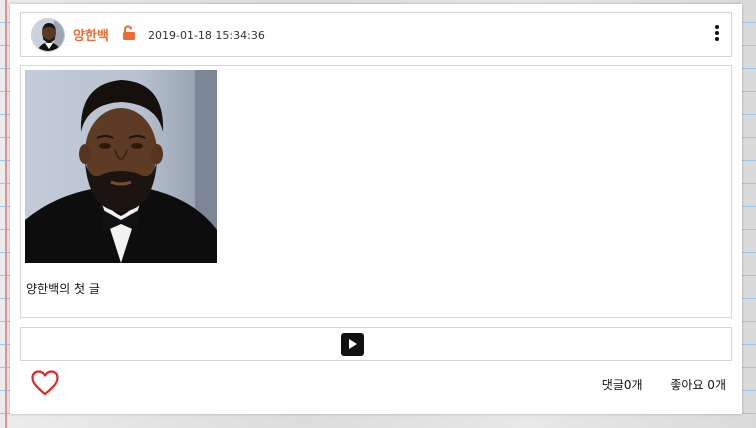 Image resolution: width=756 pixels, height=428 pixels. What do you see at coordinates (129, 35) in the screenshot?
I see `unlock-icon` at bounding box center [129, 35].